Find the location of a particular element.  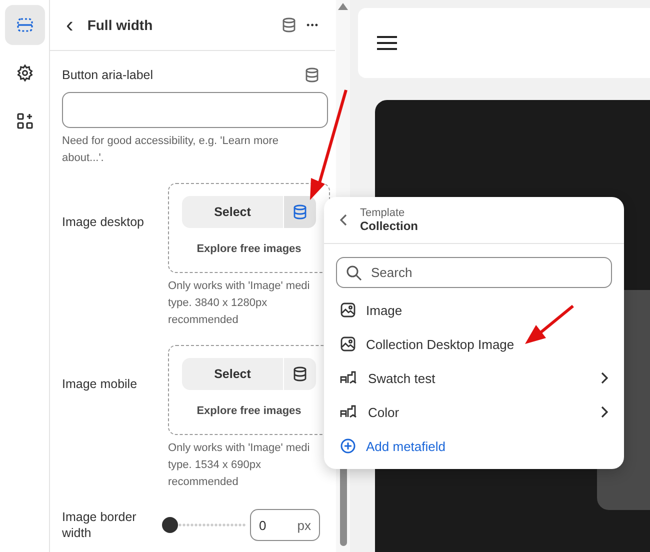

menu-item: Add metafield is located at coordinates (474, 446).